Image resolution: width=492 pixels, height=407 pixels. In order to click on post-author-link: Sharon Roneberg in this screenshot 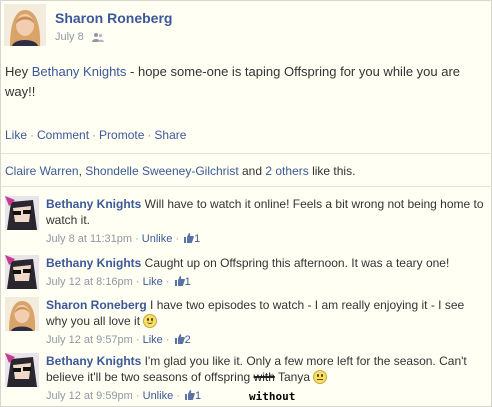, I will do `click(113, 18)`.